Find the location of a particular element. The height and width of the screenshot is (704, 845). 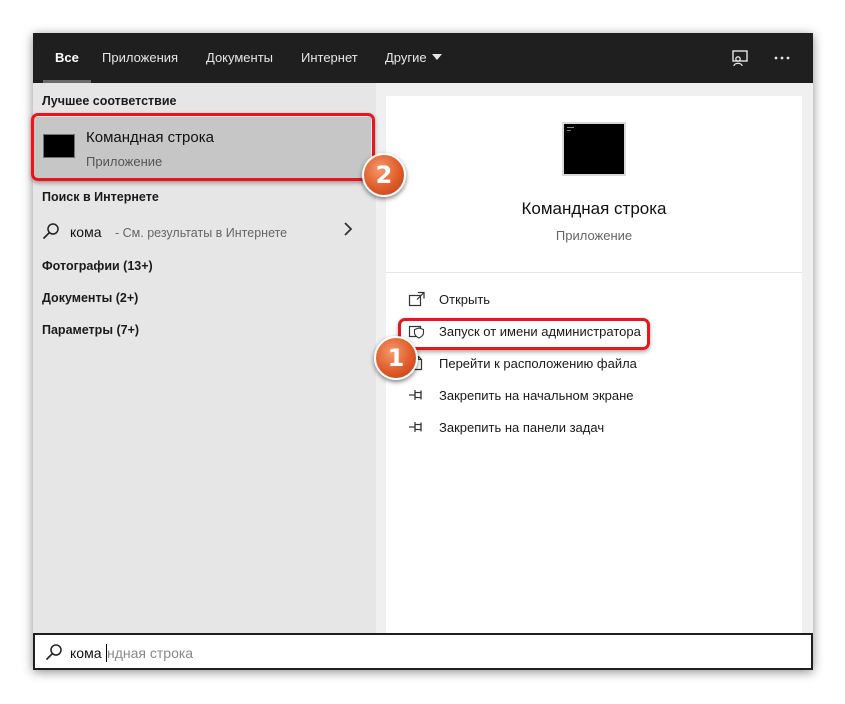

search-filter-bar: Все Приложения Документы Интернет Другие is located at coordinates (423, 58).